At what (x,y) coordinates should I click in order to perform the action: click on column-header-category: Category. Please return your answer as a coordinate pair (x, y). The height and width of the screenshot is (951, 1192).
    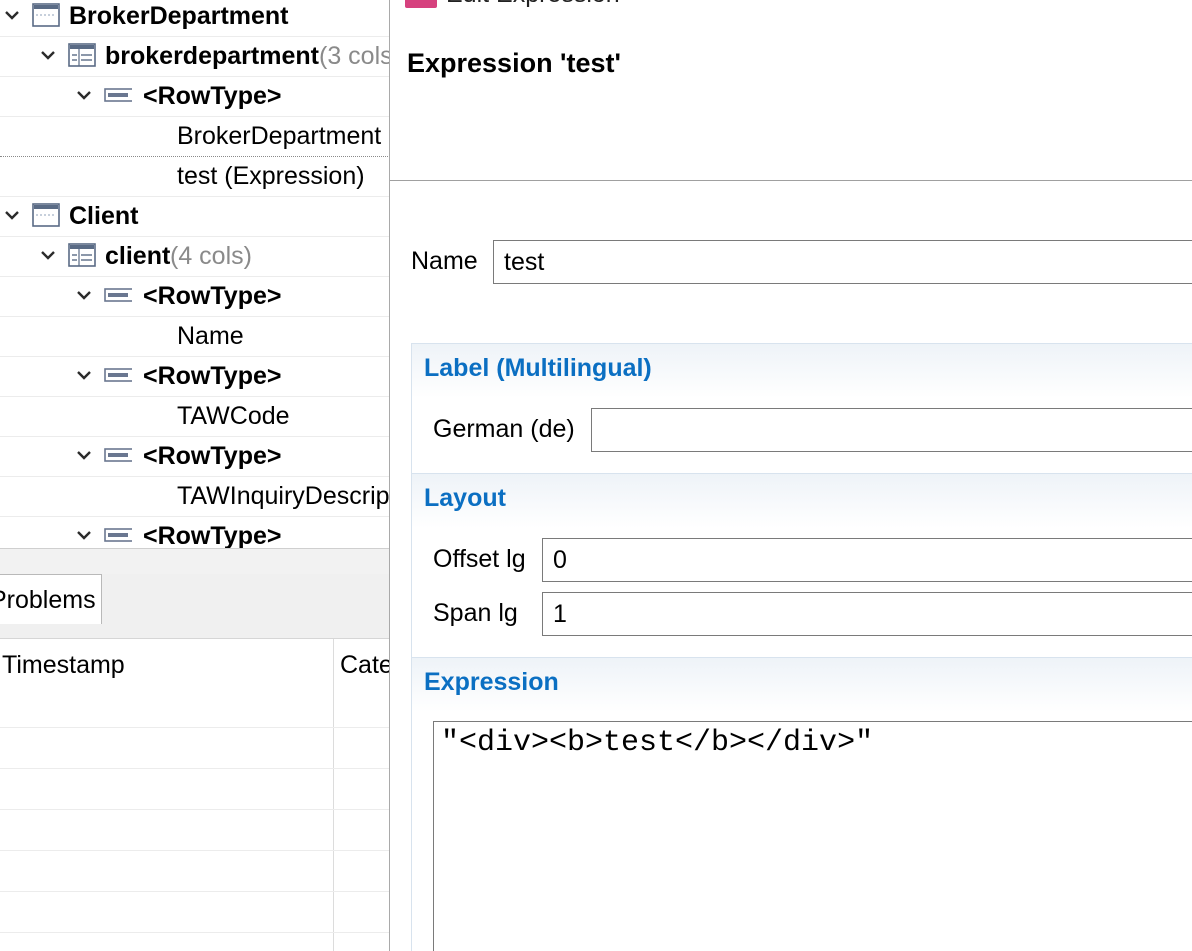
    Looking at the image, I should click on (365, 665).